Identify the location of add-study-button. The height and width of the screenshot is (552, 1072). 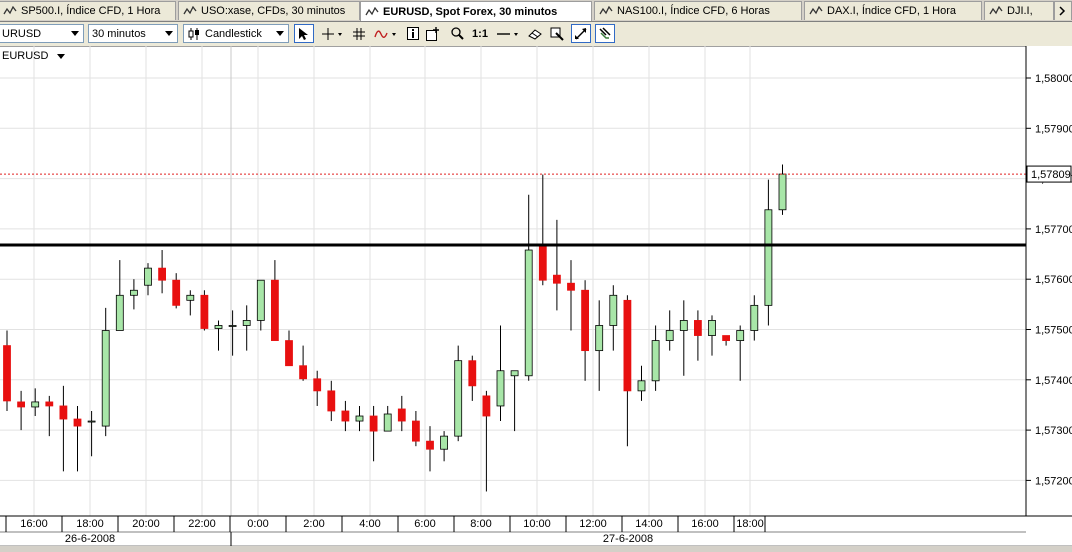
(433, 33).